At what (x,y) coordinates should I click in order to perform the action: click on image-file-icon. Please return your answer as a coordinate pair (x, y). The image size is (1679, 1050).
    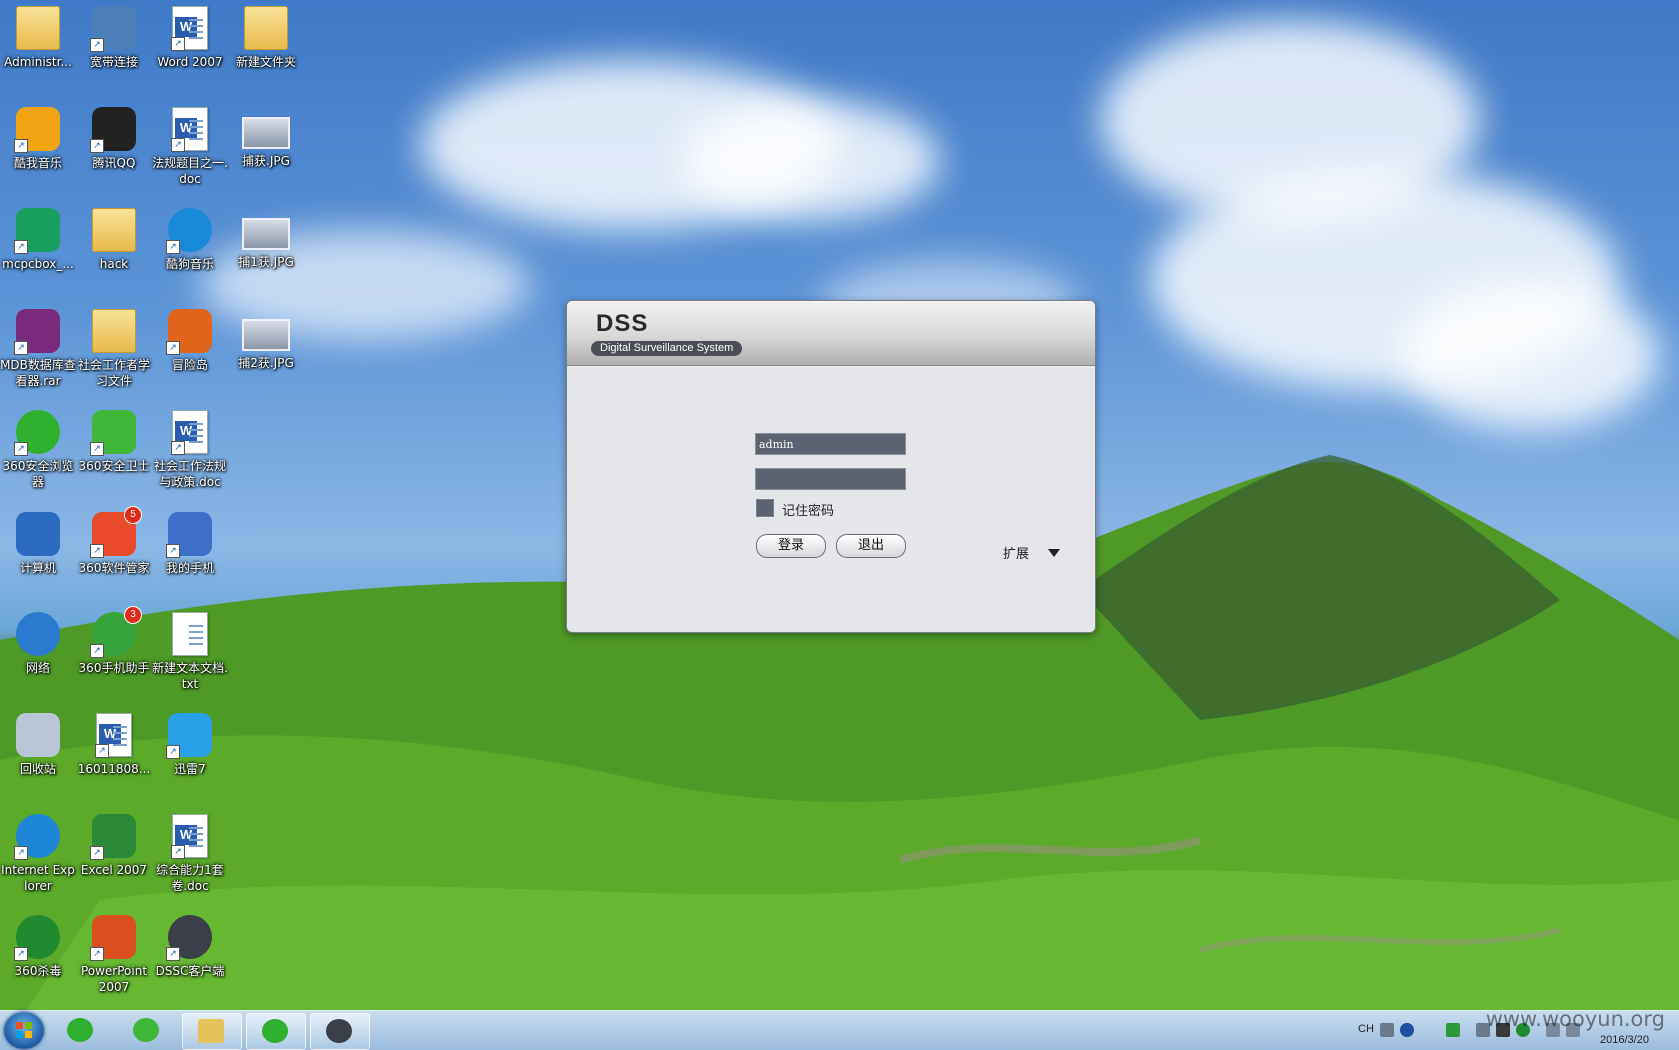
    Looking at the image, I should click on (266, 234).